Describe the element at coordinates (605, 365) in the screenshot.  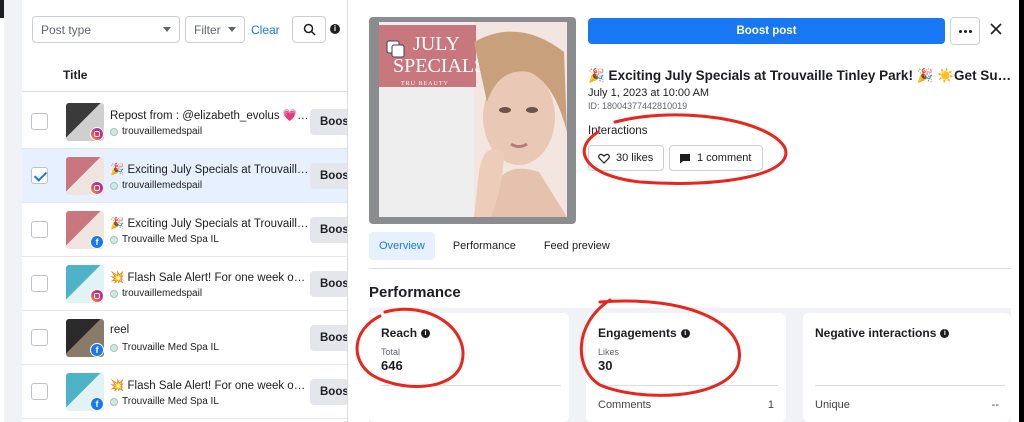
I see `engagements-value: 30` at that location.